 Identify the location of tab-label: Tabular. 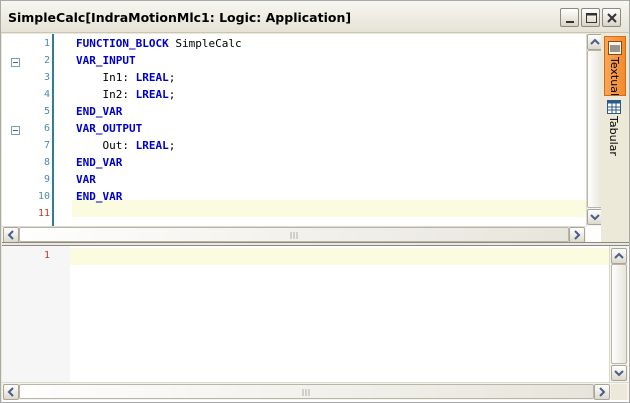
(613, 136).